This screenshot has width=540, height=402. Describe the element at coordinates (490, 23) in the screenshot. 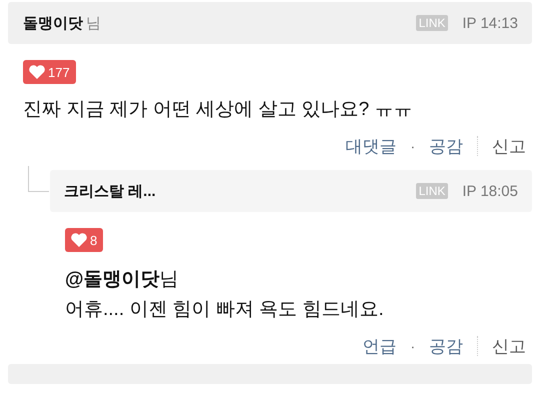

I see `ip-time: IP 14:13` at that location.